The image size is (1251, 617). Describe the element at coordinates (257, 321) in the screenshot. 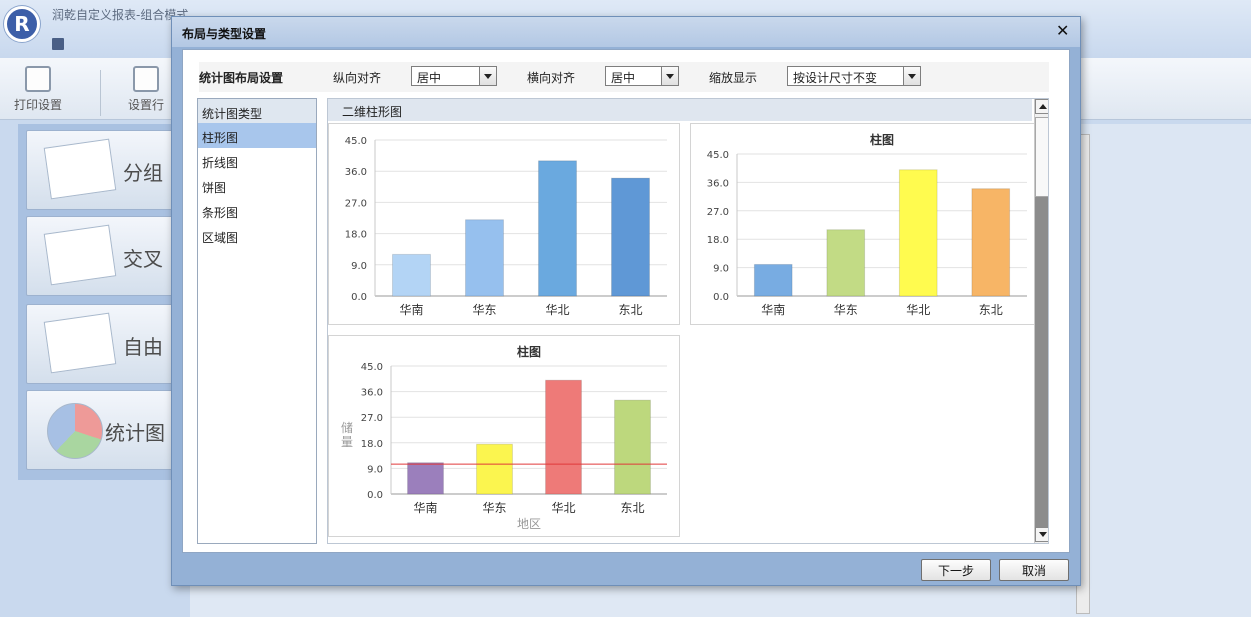

I see `chart-type-list: 统计图类型 柱形图 折线图 饼图 条形图 区域图` at that location.